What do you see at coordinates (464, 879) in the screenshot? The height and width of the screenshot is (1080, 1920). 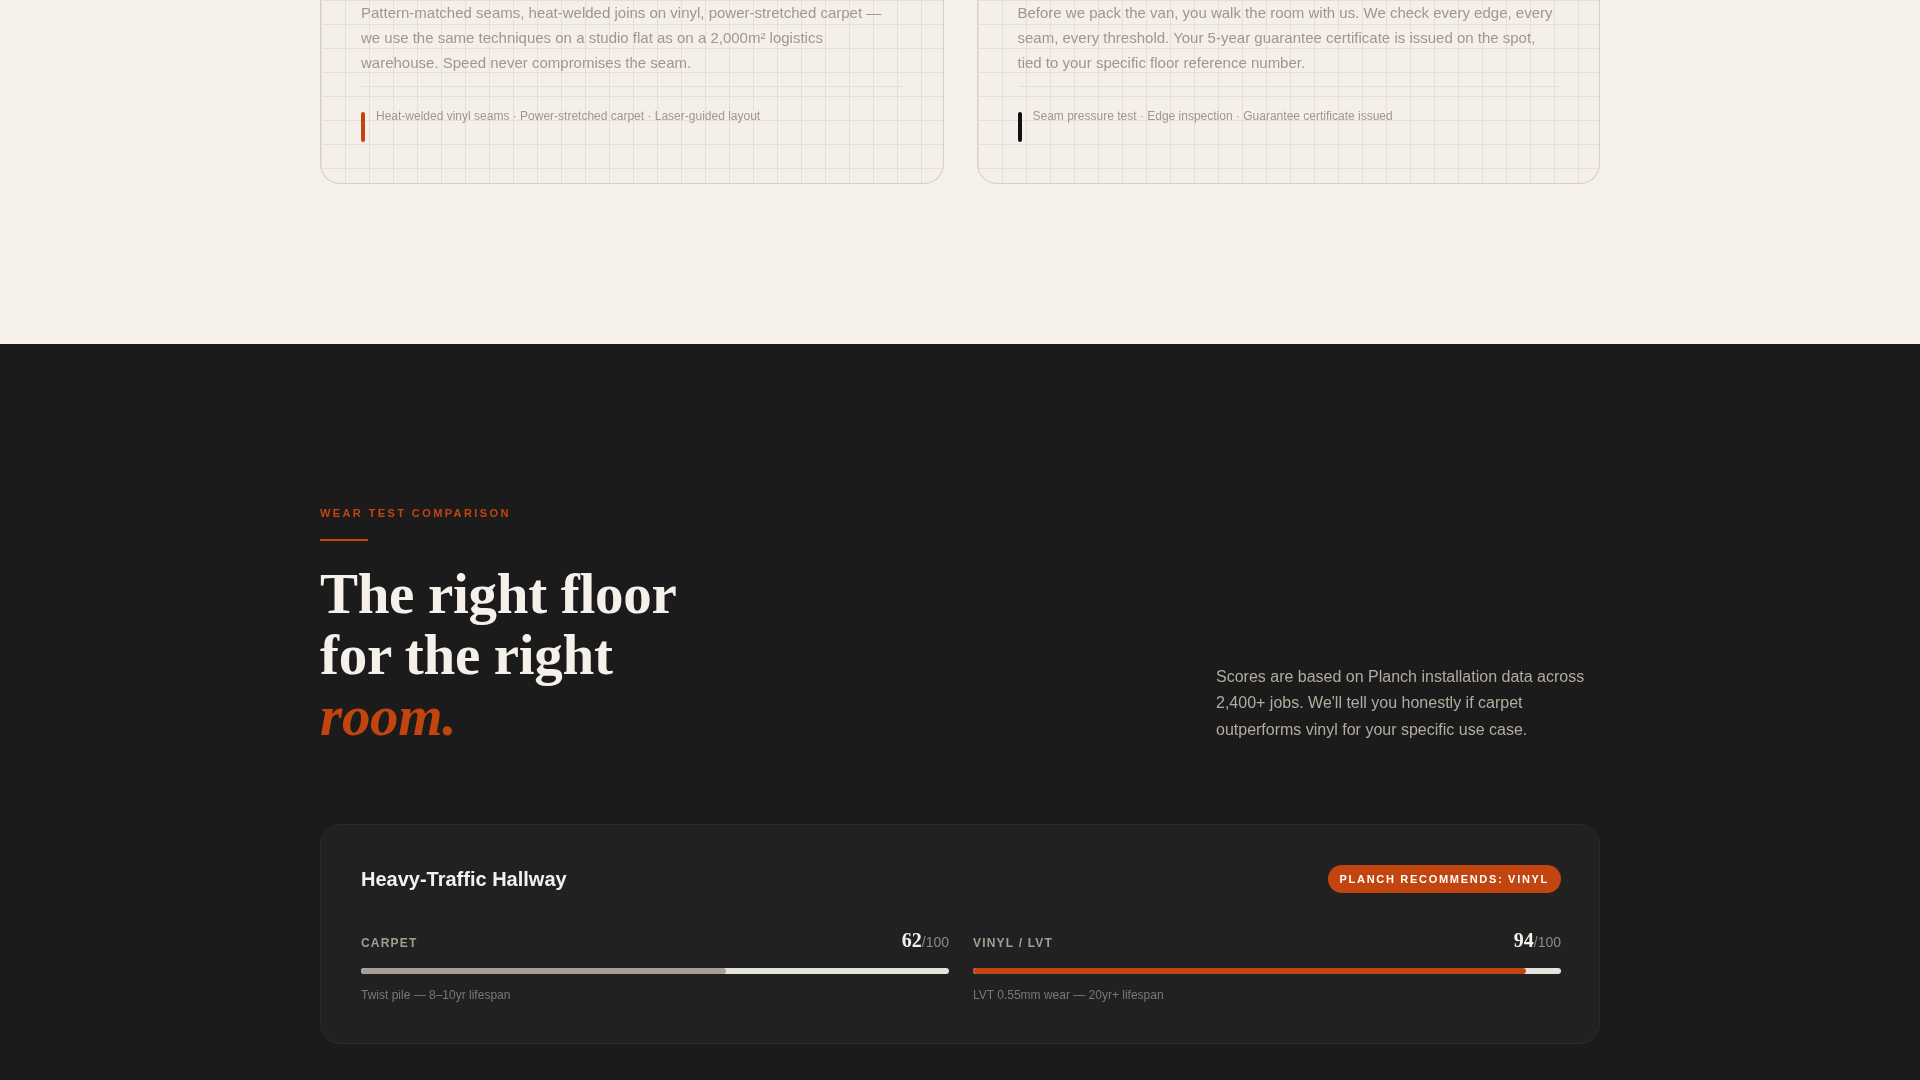 I see `comparison-title: Heavy-Traffic Hallway` at bounding box center [464, 879].